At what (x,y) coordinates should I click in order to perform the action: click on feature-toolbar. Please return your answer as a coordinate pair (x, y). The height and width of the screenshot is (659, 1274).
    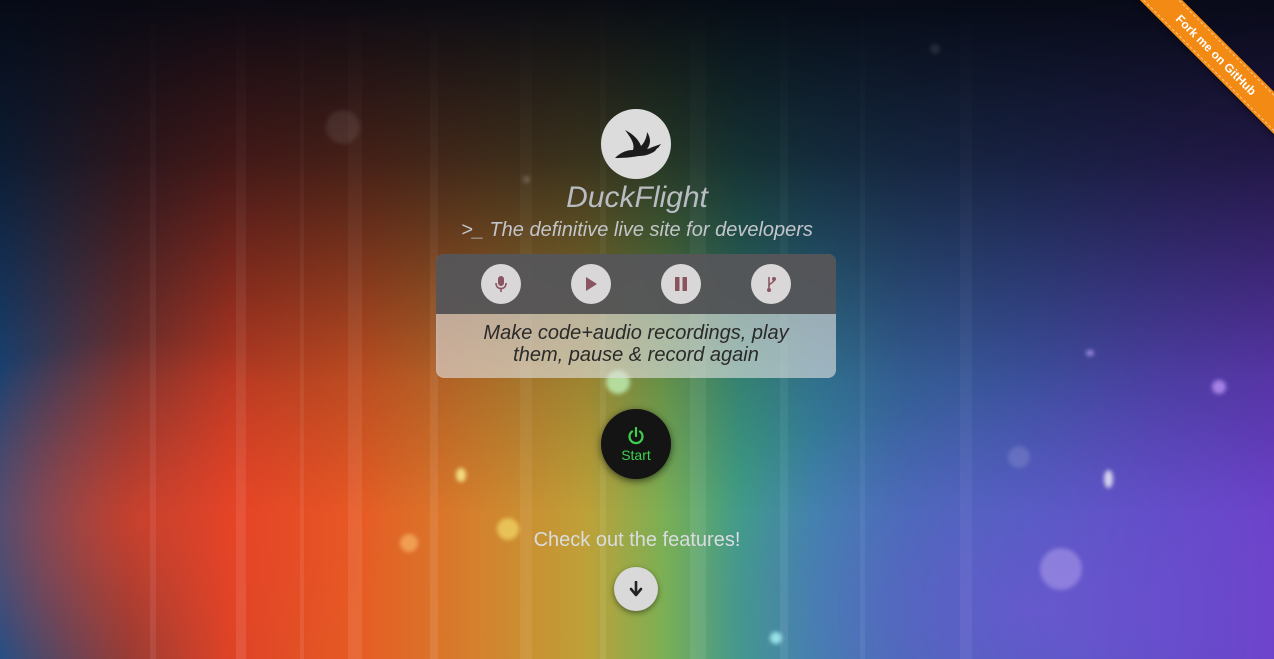
    Looking at the image, I should click on (636, 284).